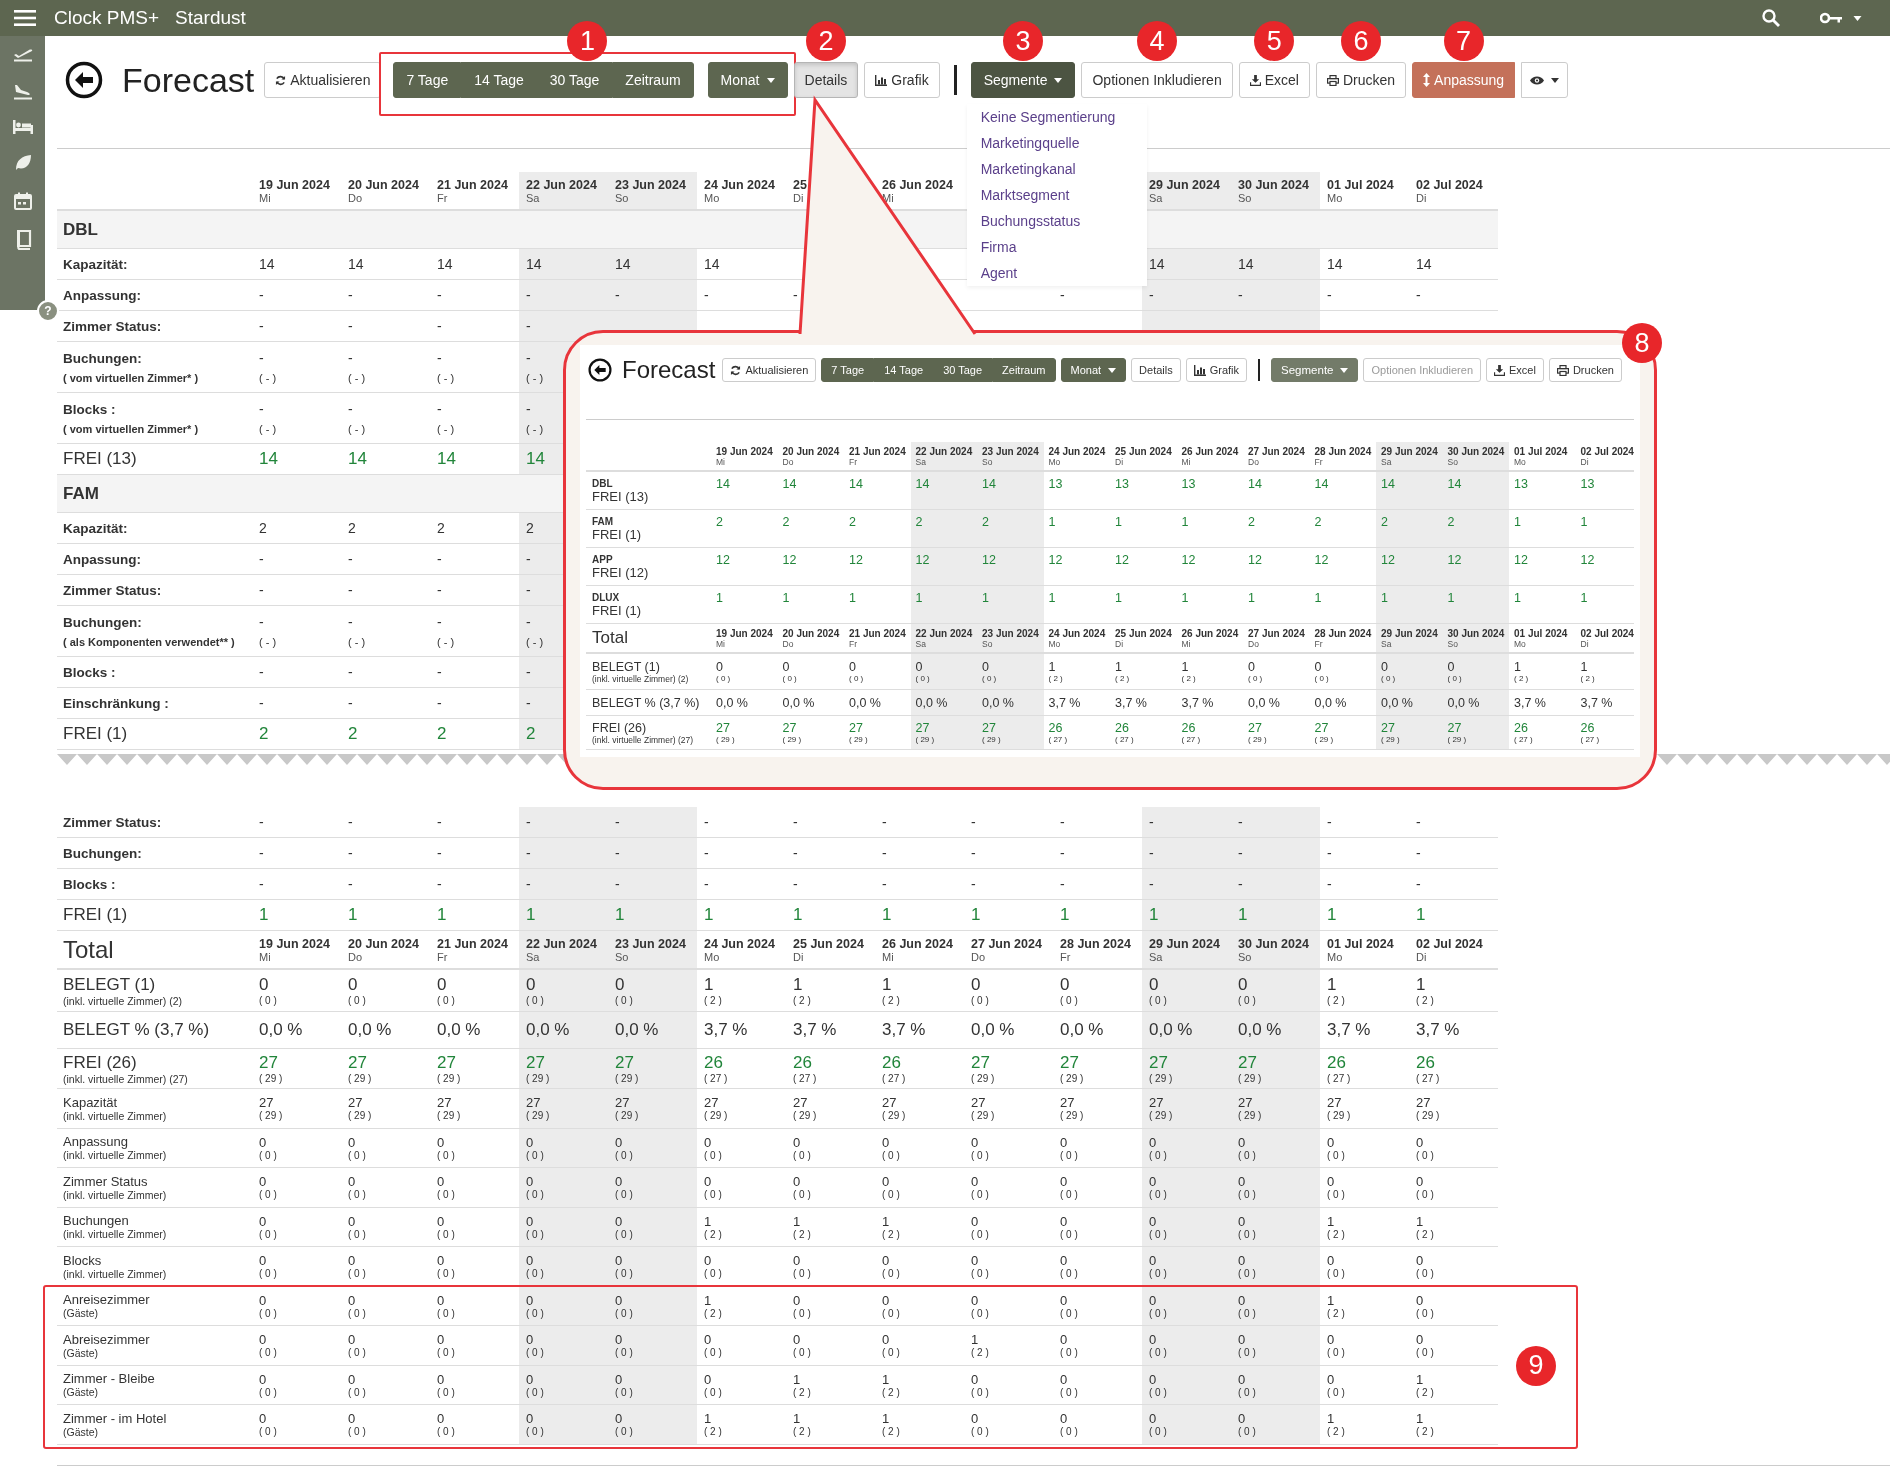  I want to click on column-header: 30 Jun 2024 So, so click(1475, 456).